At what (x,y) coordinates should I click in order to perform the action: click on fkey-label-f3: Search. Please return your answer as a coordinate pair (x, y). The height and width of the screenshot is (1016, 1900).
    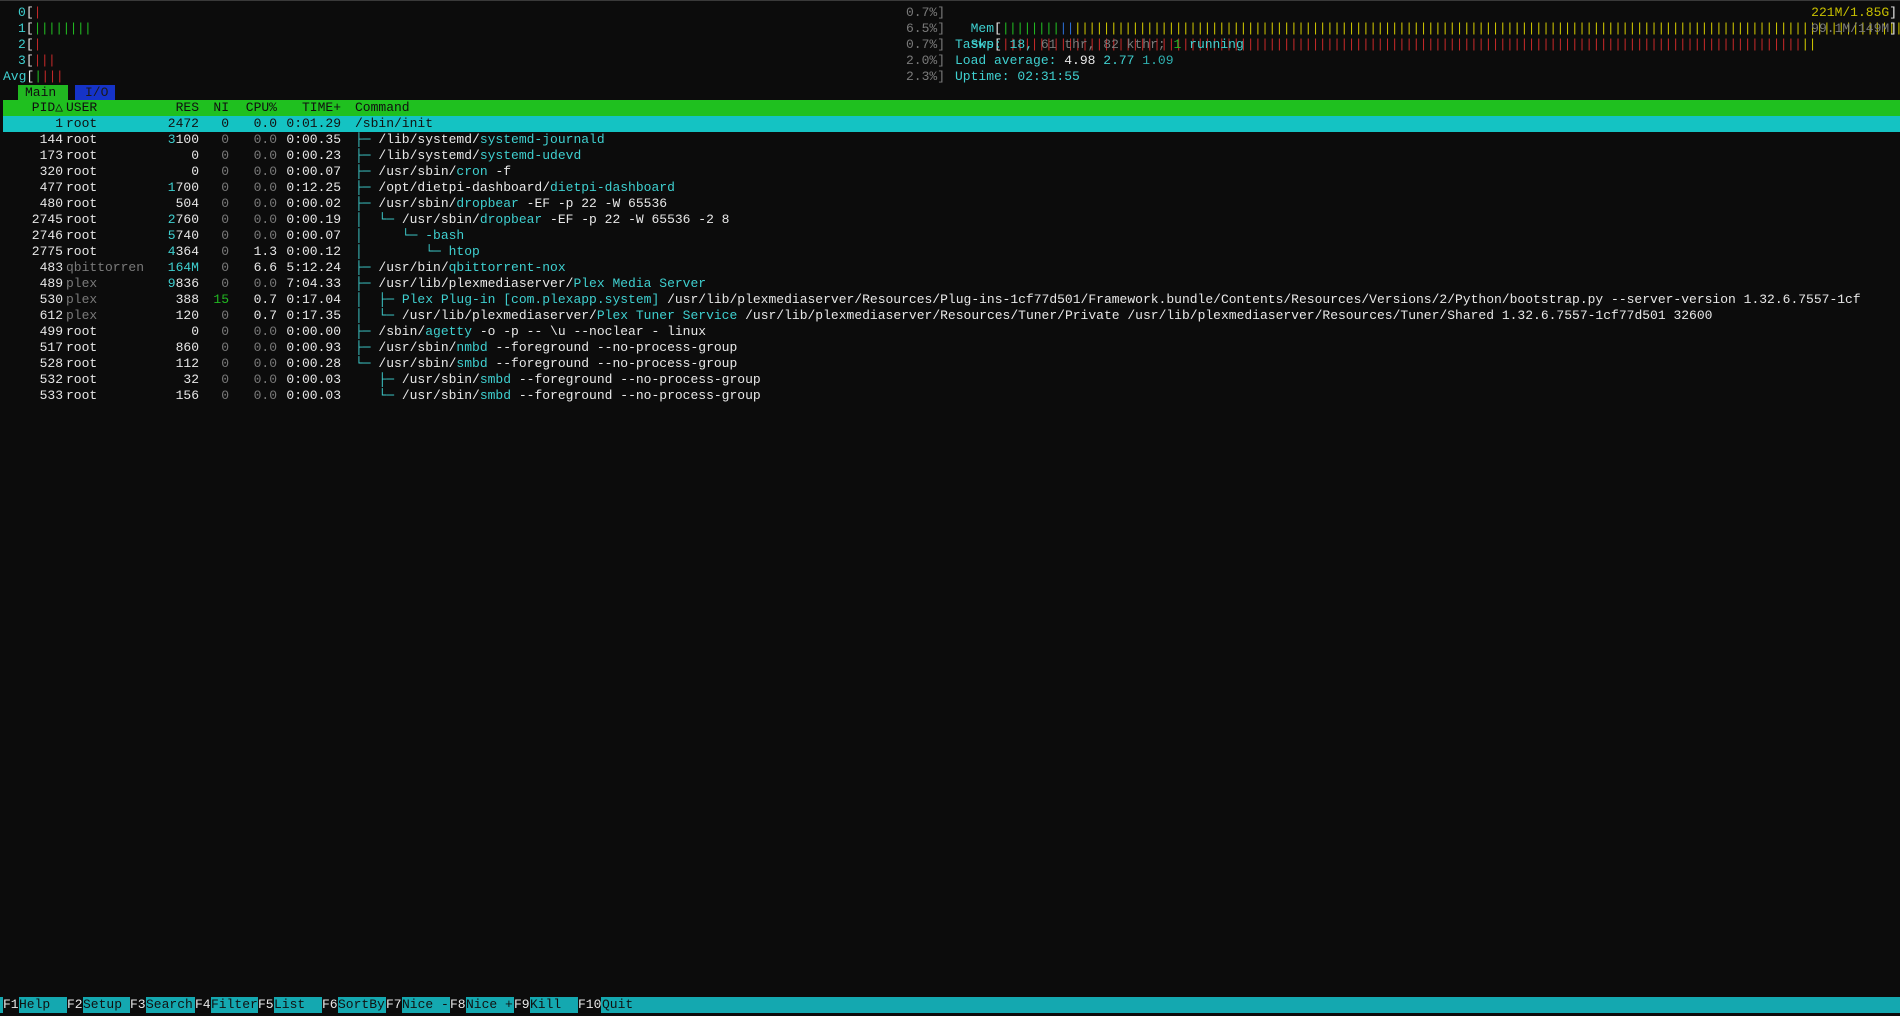
    Looking at the image, I should click on (169, 1005).